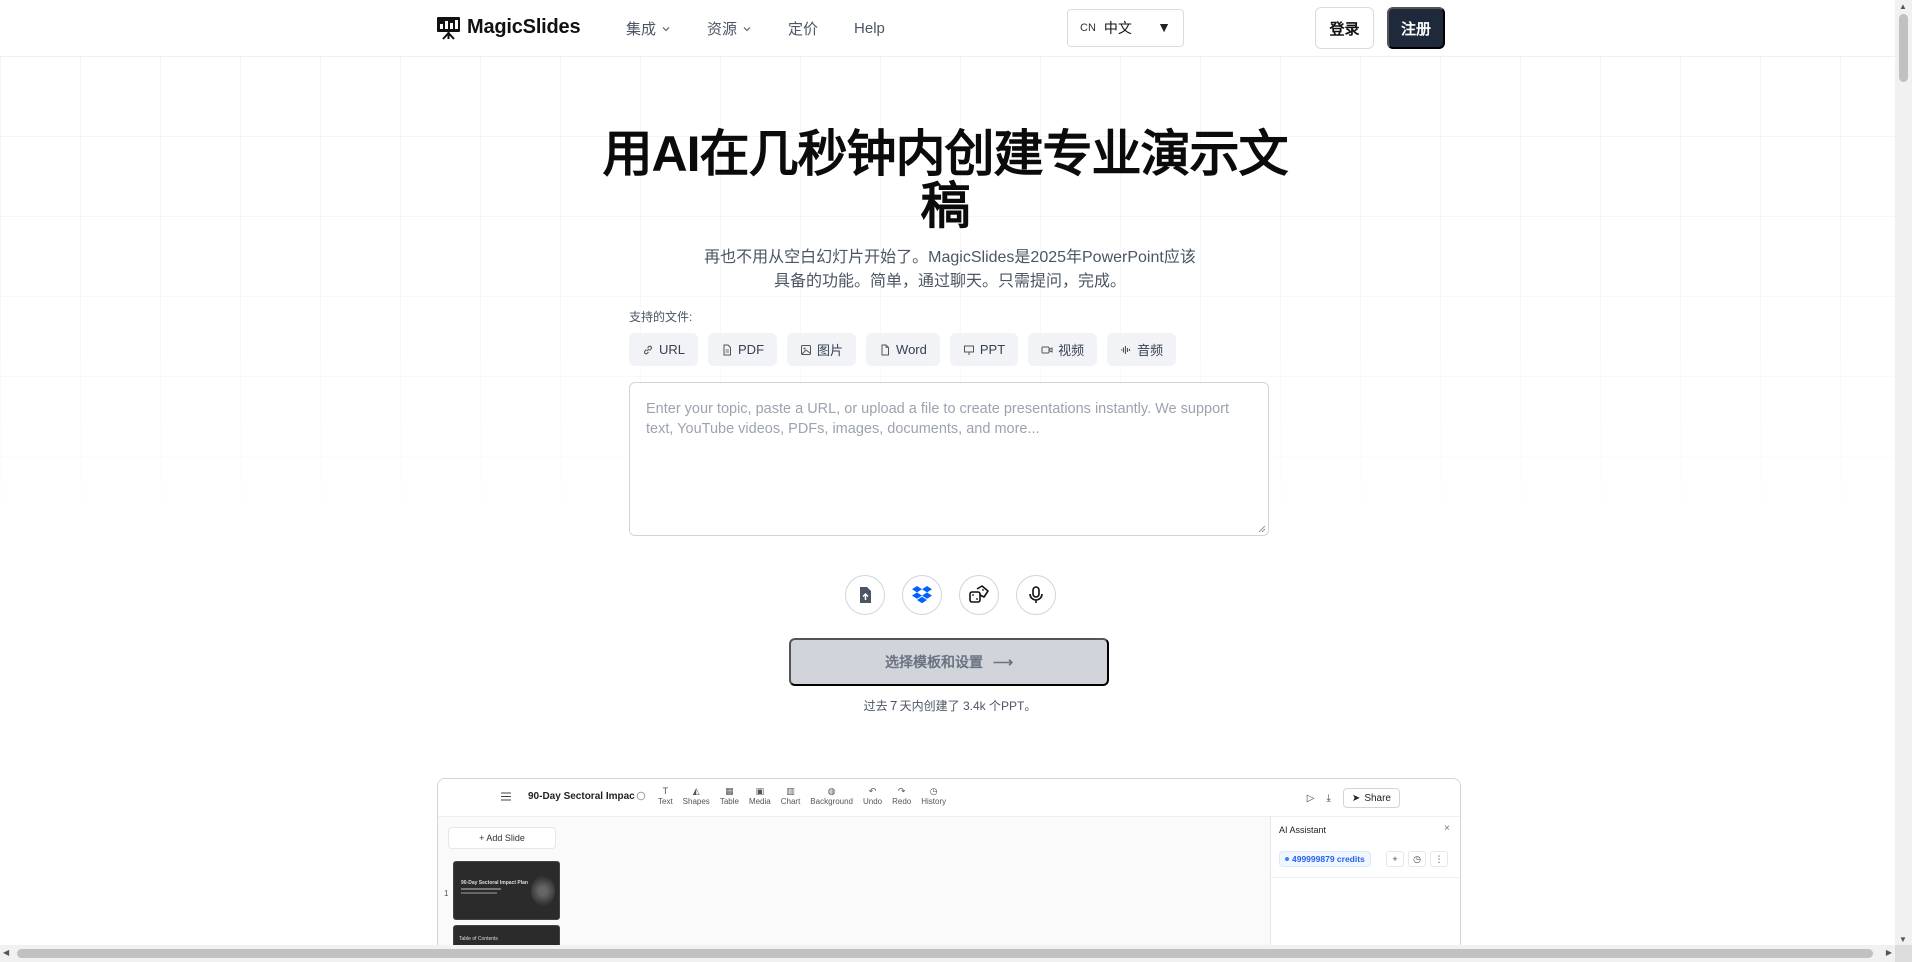 This screenshot has width=1912, height=962. I want to click on chip-word: Word, so click(903, 349).